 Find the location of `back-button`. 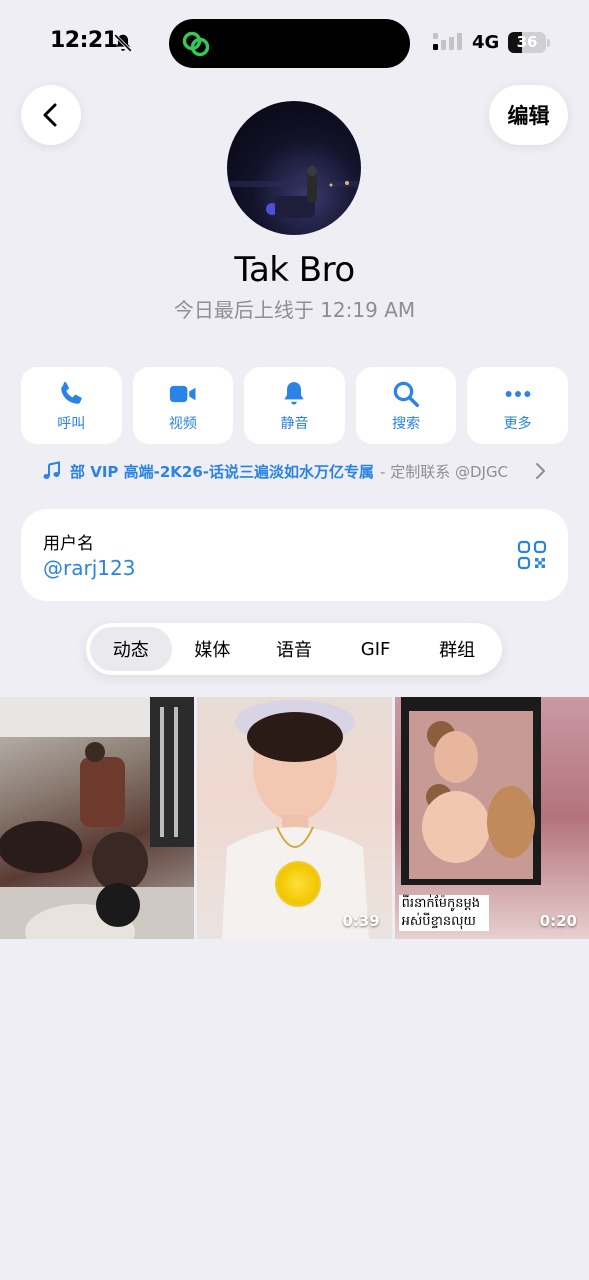

back-button is located at coordinates (51, 115).